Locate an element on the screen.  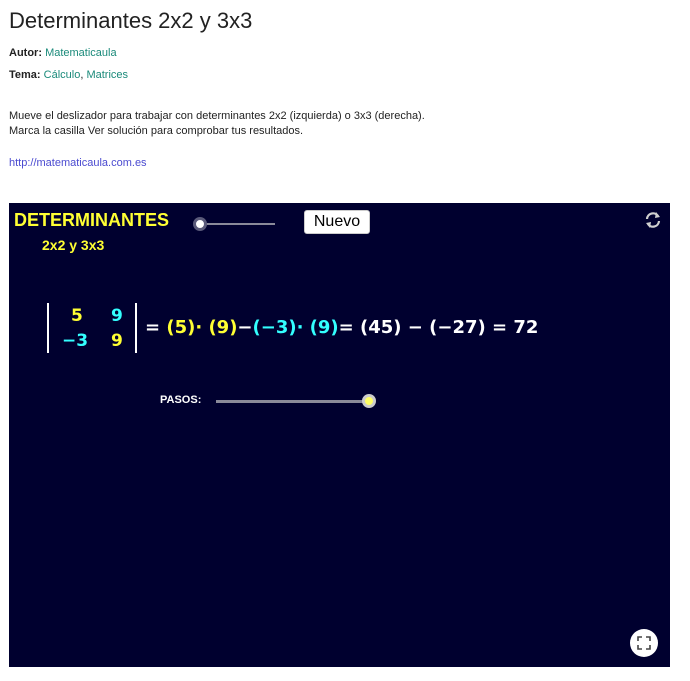
formula-term-1: (5)· (9) is located at coordinates (202, 327).